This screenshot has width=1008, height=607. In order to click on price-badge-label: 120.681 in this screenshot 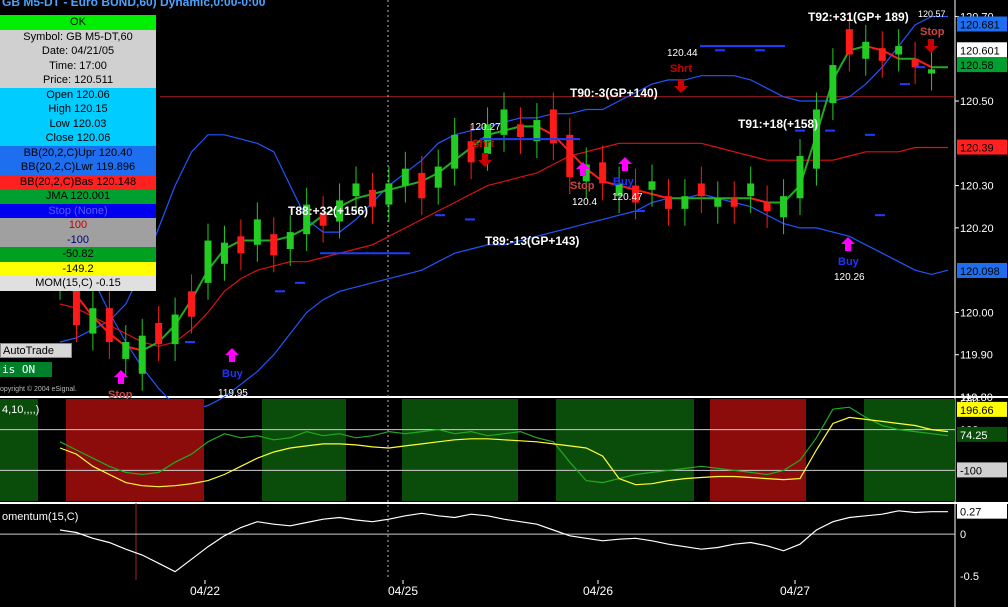, I will do `click(980, 25)`.